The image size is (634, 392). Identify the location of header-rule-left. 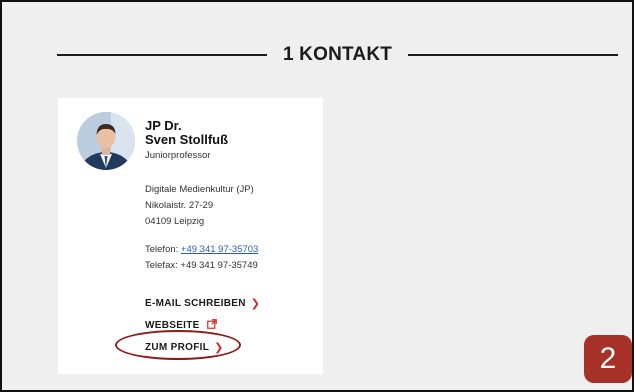
(162, 55).